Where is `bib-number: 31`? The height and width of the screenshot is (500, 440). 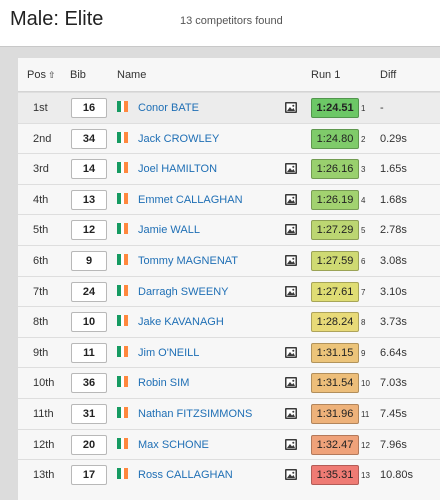 bib-number: 31 is located at coordinates (89, 414).